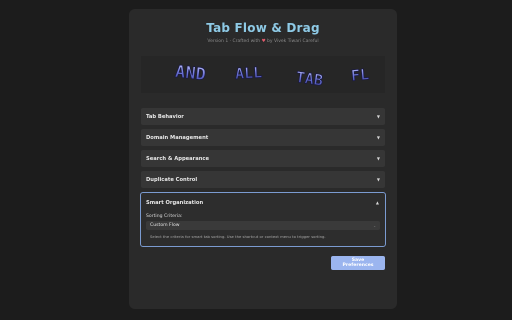  What do you see at coordinates (263, 137) in the screenshot?
I see `section-domain-management: Domain Management ▼` at bounding box center [263, 137].